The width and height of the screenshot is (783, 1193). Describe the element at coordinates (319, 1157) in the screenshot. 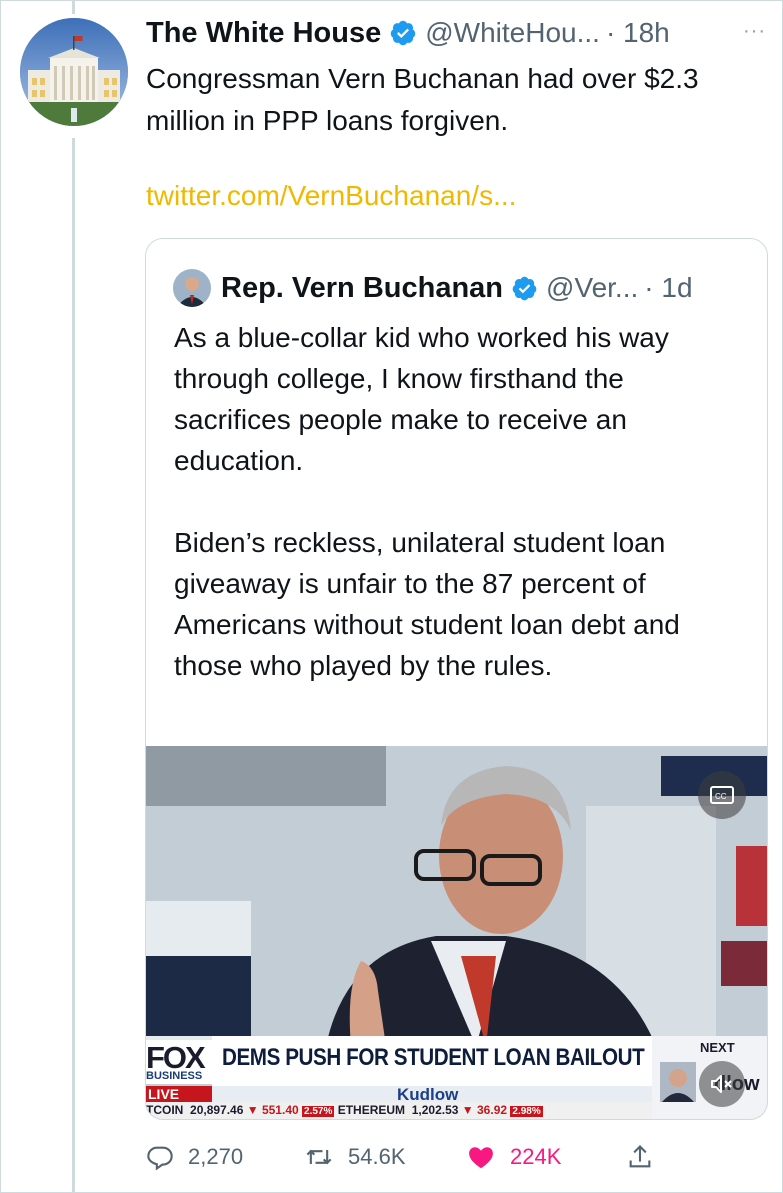

I see `retweet-icon` at that location.